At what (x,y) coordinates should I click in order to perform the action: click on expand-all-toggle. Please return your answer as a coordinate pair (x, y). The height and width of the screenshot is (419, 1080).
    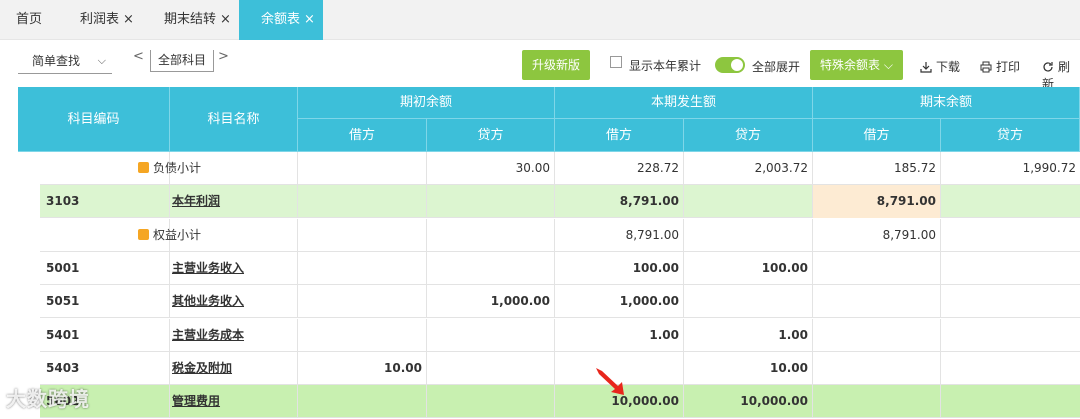
    Looking at the image, I should click on (730, 65).